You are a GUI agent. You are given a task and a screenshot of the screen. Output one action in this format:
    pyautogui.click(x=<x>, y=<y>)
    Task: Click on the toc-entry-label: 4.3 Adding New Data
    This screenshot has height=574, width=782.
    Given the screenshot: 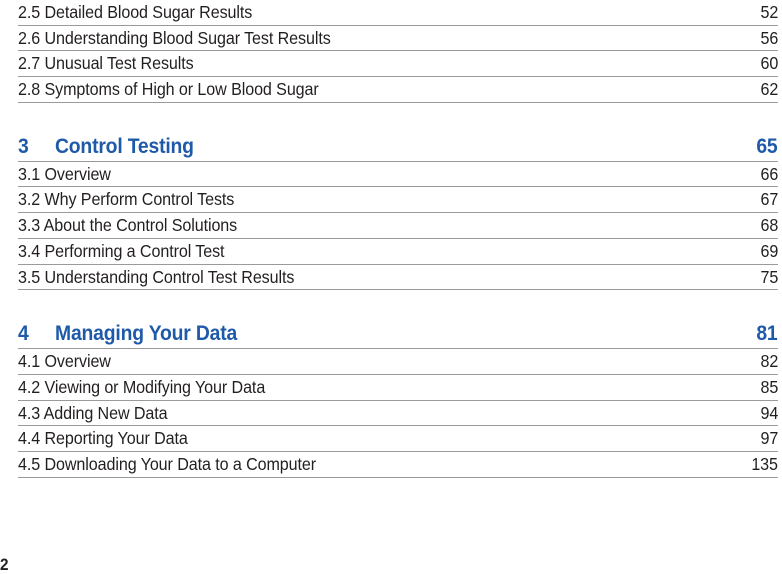 What is the action you would take?
    pyautogui.click(x=93, y=412)
    